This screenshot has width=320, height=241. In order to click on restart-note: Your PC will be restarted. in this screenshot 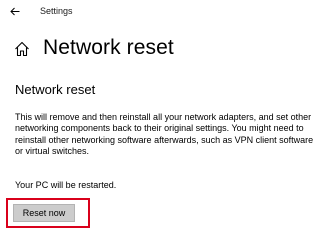, I will do `click(66, 185)`.